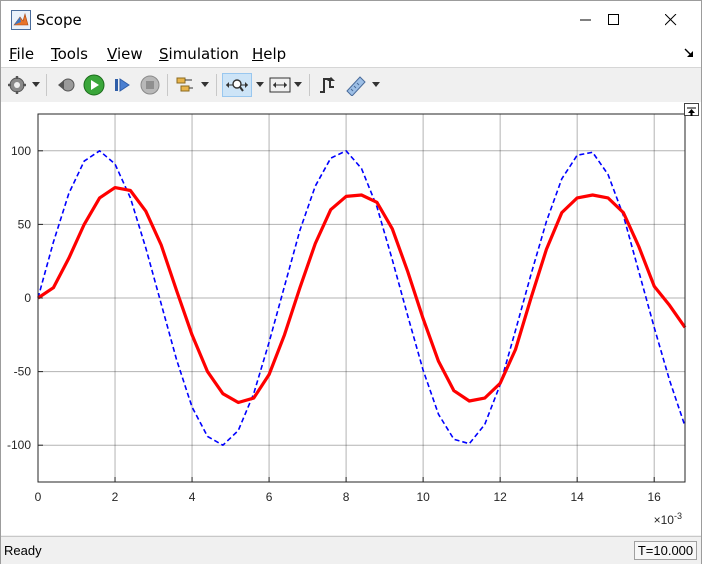  I want to click on step-forward-button, so click(122, 85).